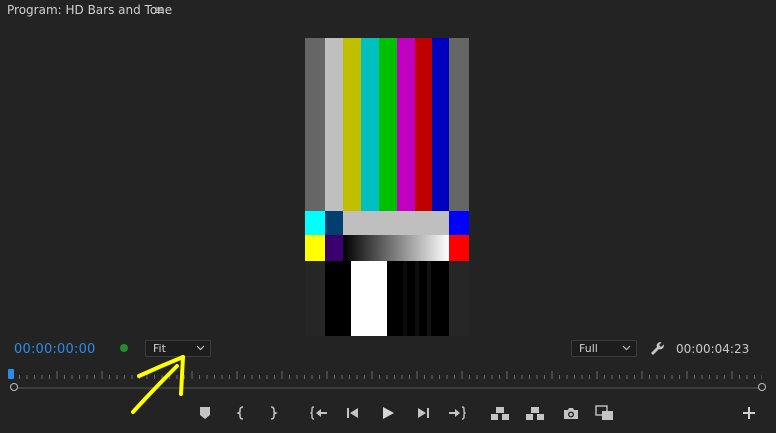 This screenshot has height=433, width=776. What do you see at coordinates (159, 348) in the screenshot?
I see `zoom-level-value: Fit` at bounding box center [159, 348].